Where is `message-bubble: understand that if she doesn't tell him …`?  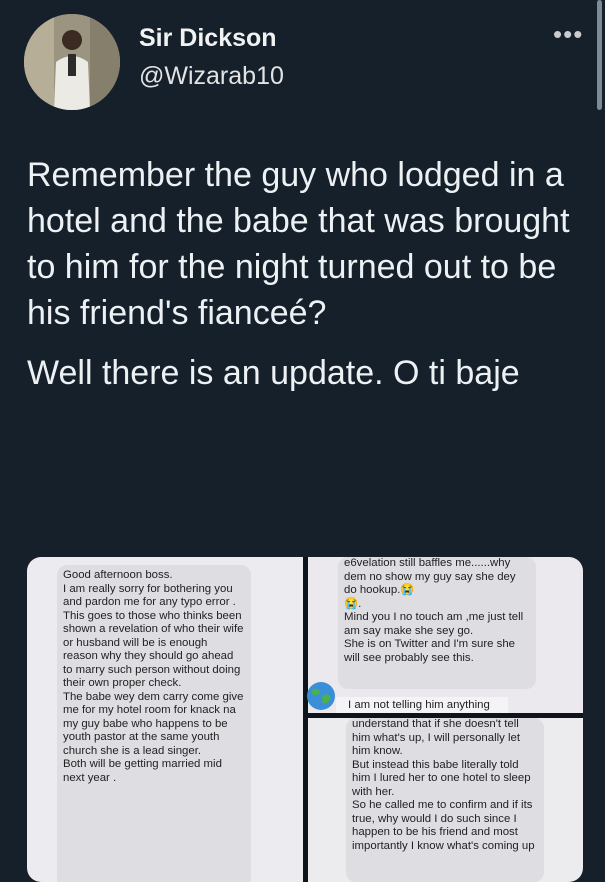
message-bubble: understand that if she doesn't tell him … is located at coordinates (445, 800).